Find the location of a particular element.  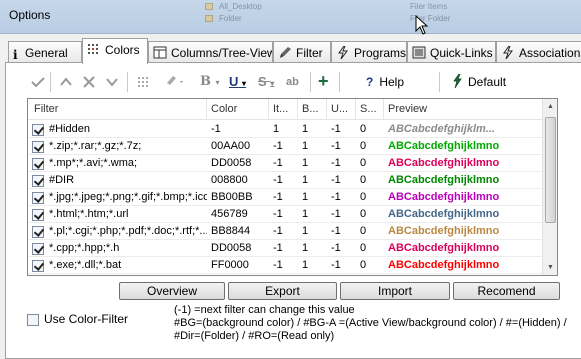

tab-columns-tree-view: Columns/Tree-View is located at coordinates (210, 52).